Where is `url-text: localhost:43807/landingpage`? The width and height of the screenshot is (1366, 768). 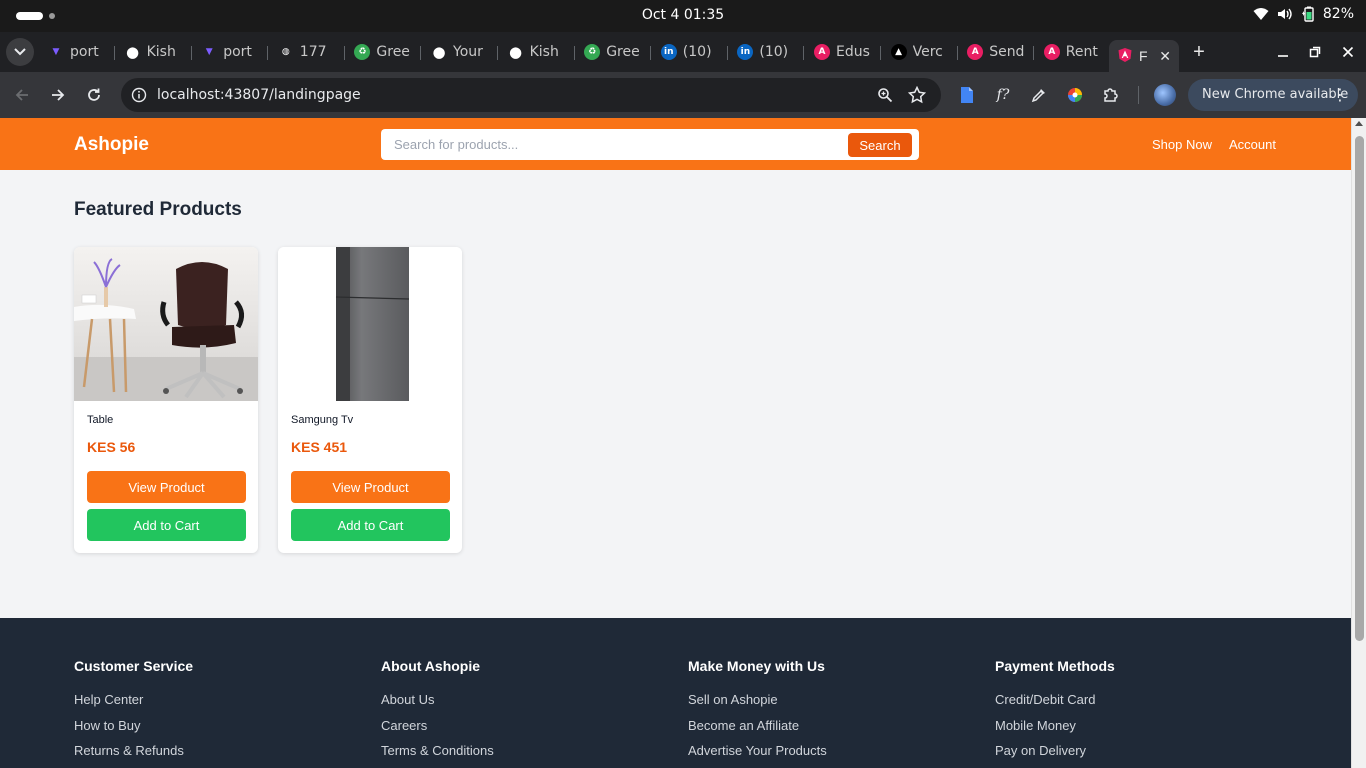 url-text: localhost:43807/landingpage is located at coordinates (259, 95).